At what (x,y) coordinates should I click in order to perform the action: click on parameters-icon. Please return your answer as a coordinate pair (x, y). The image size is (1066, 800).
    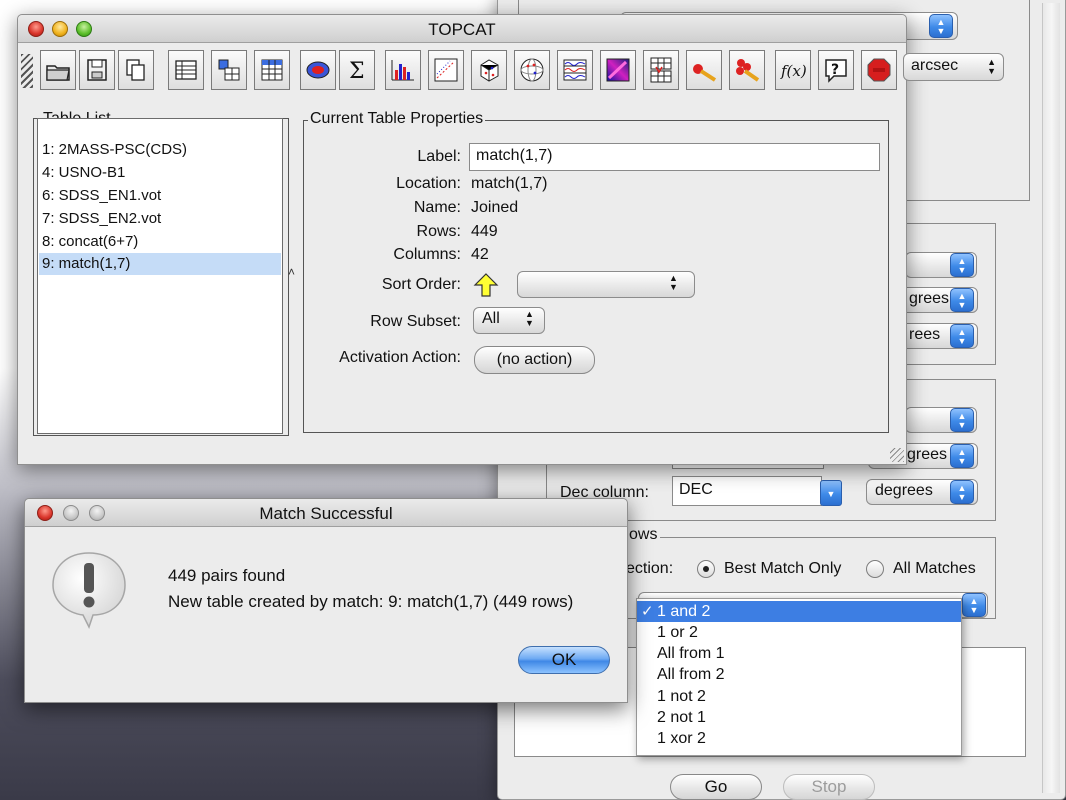
    Looking at the image, I should click on (229, 70).